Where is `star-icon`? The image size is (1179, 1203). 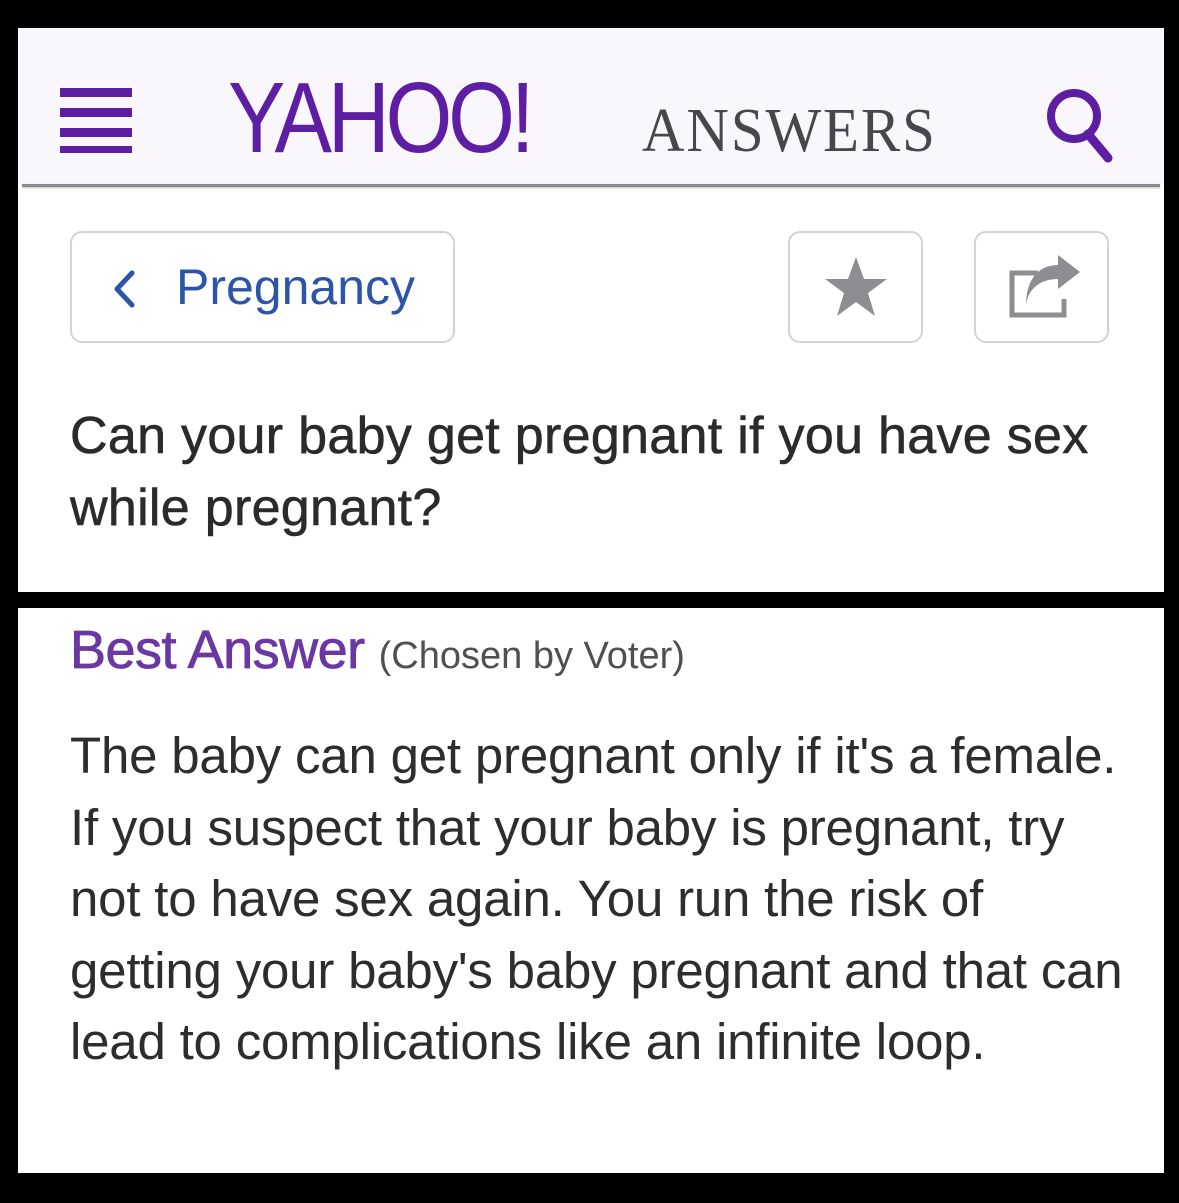
star-icon is located at coordinates (856, 286).